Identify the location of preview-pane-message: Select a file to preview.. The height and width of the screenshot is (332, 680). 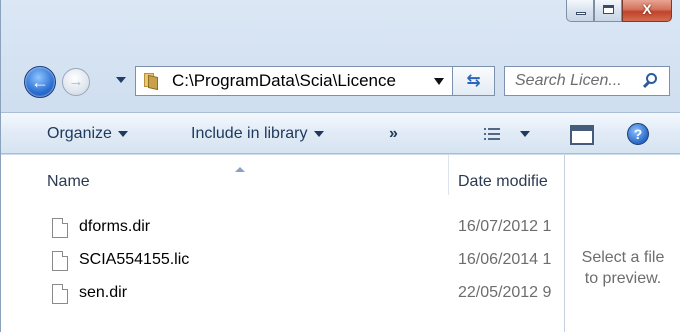
(622, 268).